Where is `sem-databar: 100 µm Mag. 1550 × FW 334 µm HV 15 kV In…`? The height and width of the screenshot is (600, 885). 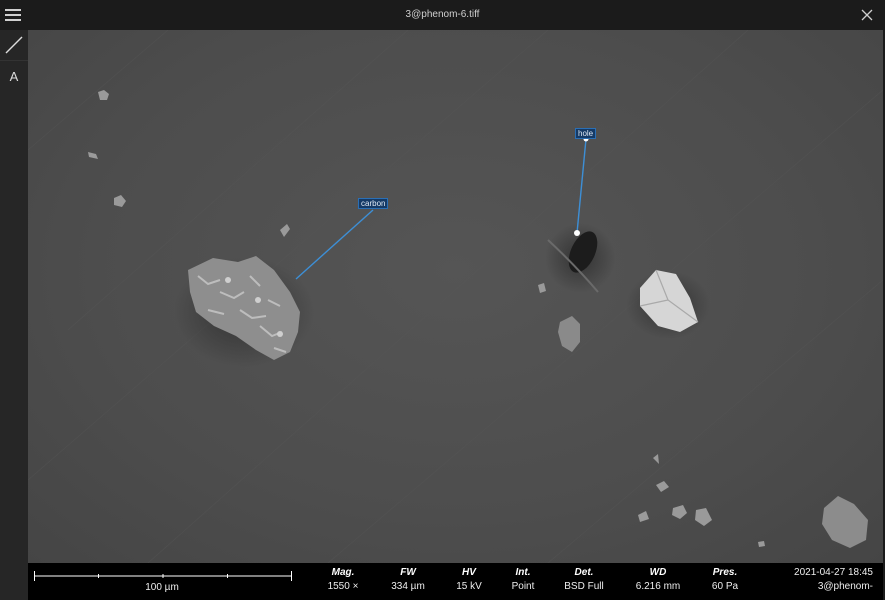
sem-databar: 100 µm Mag. 1550 × FW 334 µm HV 15 kV In… is located at coordinates (455, 581).